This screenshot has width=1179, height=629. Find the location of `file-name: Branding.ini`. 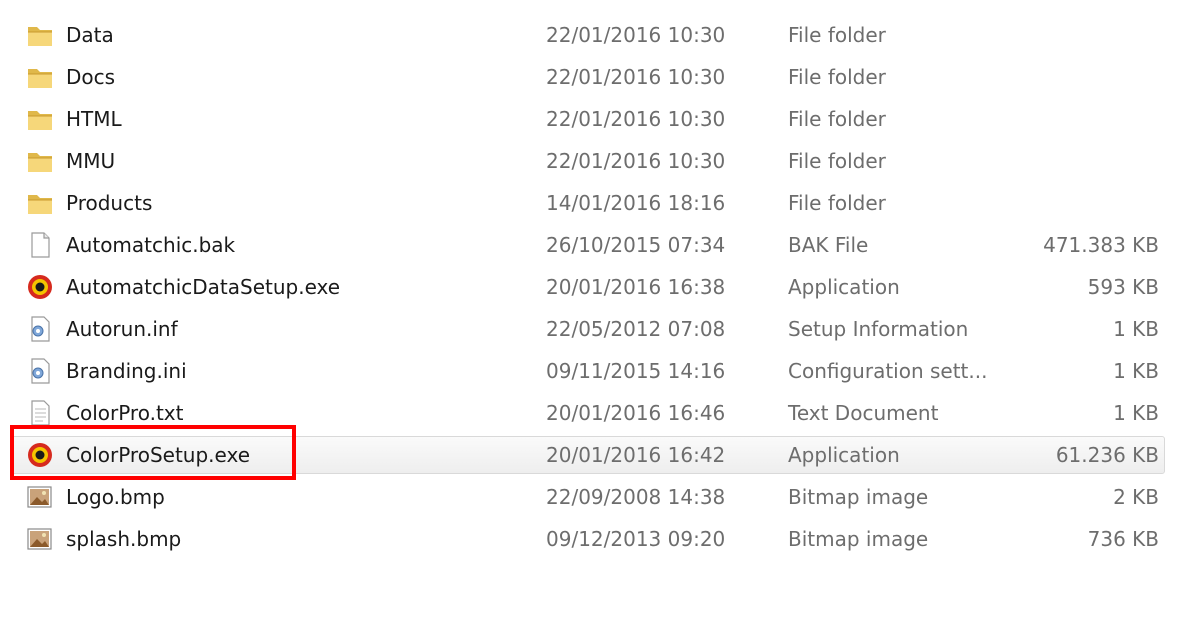

file-name: Branding.ini is located at coordinates (126, 371).